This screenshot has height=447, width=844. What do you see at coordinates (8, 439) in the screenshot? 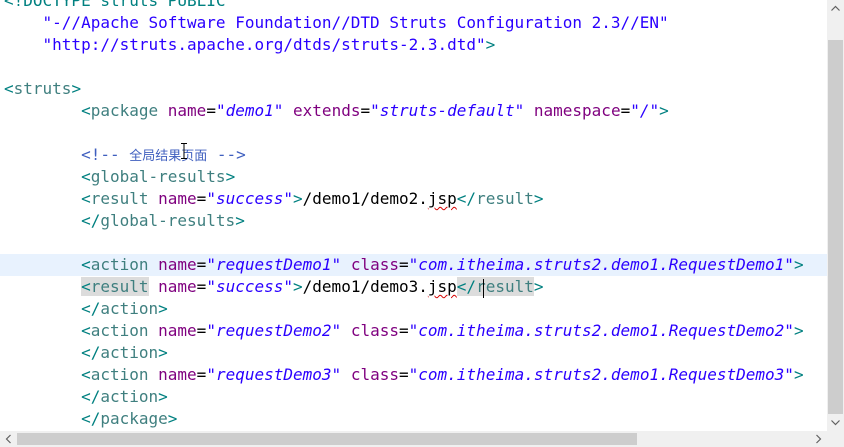
I see `scroll-left-button` at bounding box center [8, 439].